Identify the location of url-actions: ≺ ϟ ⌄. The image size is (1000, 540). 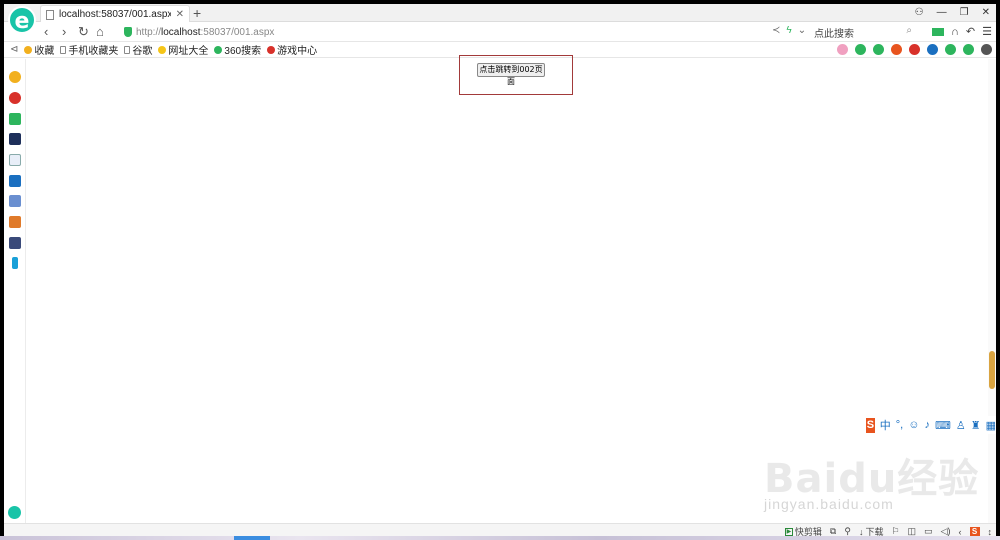
(789, 30).